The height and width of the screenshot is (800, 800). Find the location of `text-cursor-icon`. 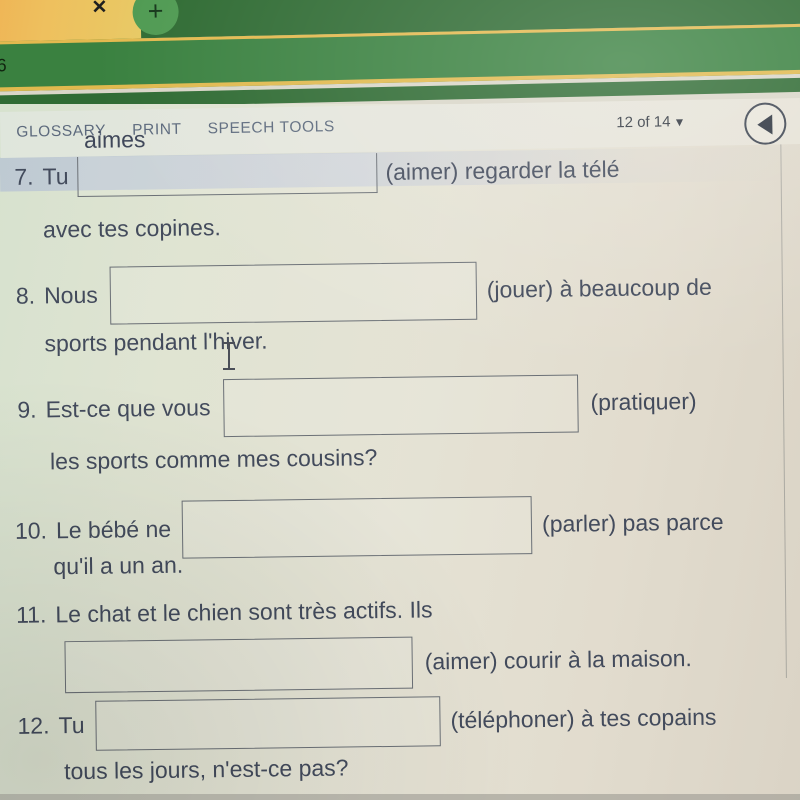

text-cursor-icon is located at coordinates (229, 356).